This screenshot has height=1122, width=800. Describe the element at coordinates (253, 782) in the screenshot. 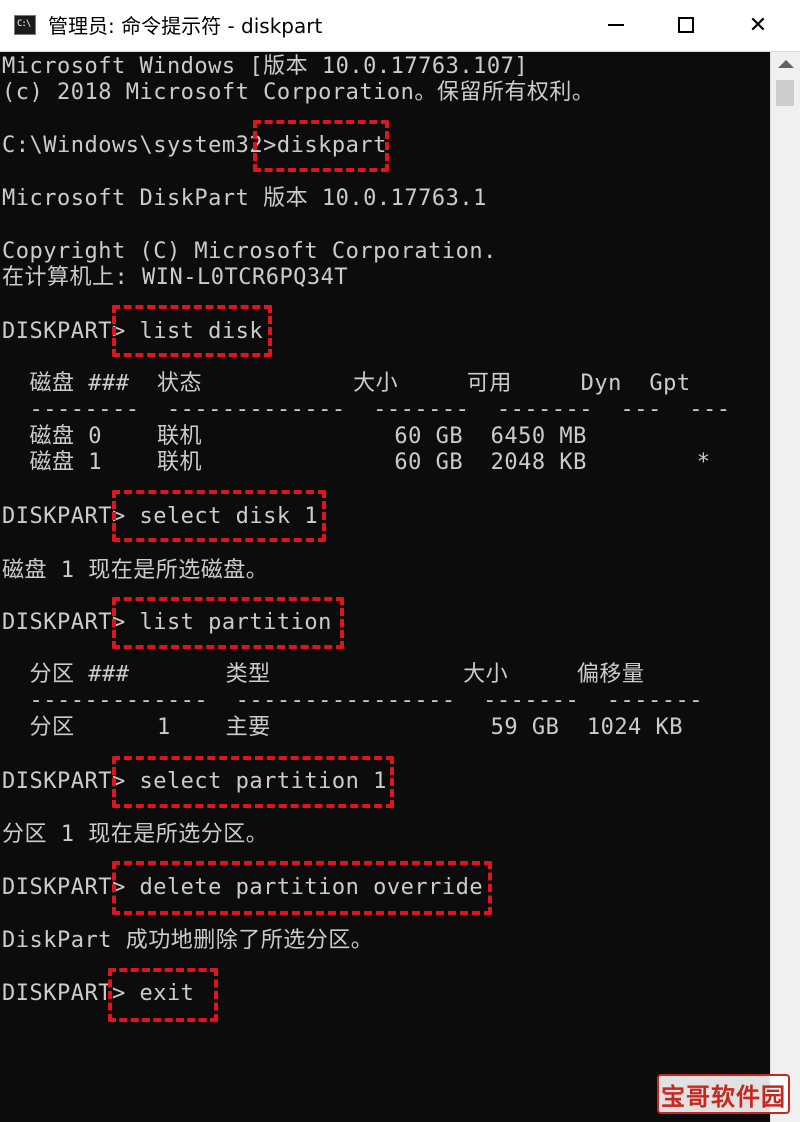

I see `highlight-select-partition` at that location.